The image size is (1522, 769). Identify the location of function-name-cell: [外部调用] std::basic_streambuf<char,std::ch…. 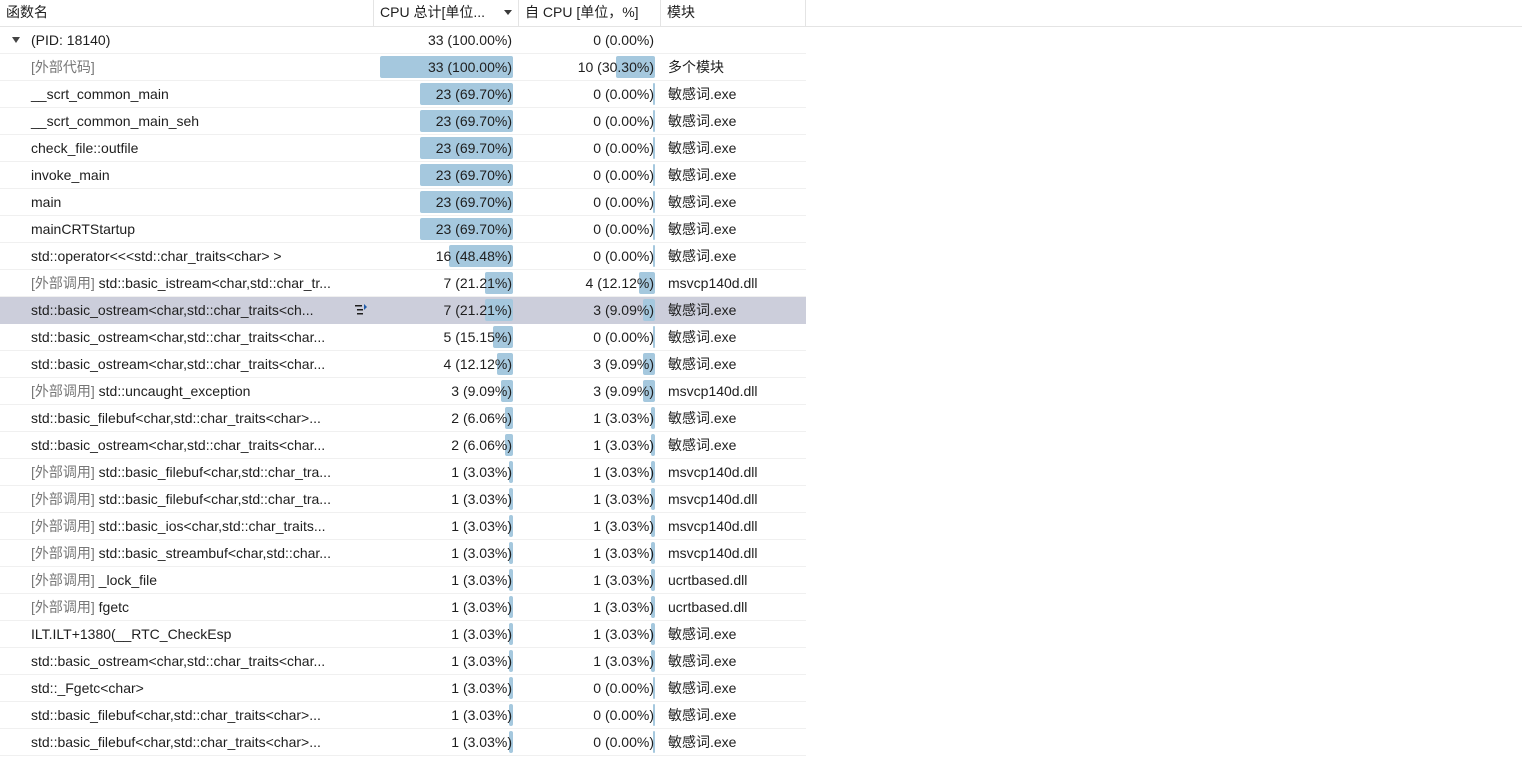
(187, 553).